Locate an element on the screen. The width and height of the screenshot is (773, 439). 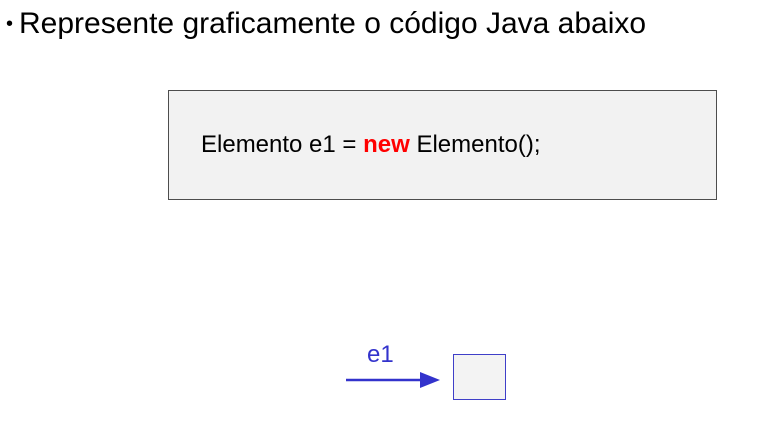
code-line: Elemento e1 = new Elemento(); is located at coordinates (371, 145).